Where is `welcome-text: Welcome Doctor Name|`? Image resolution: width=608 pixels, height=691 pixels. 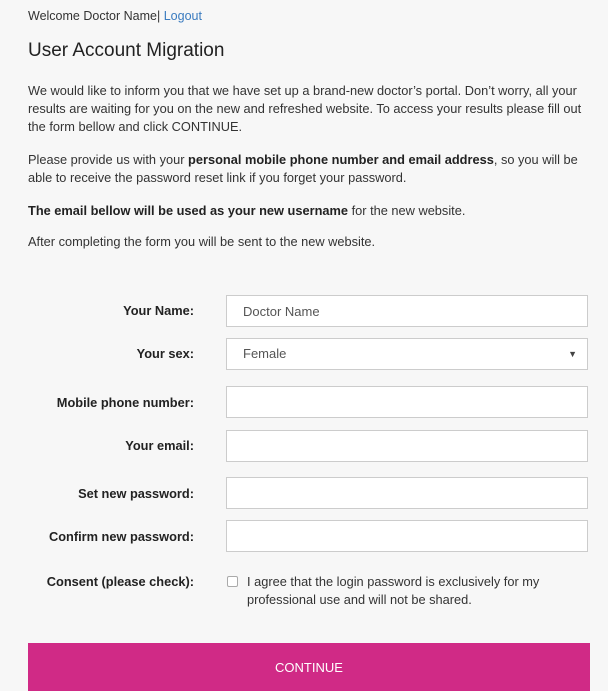
welcome-text: Welcome Doctor Name| is located at coordinates (94, 16).